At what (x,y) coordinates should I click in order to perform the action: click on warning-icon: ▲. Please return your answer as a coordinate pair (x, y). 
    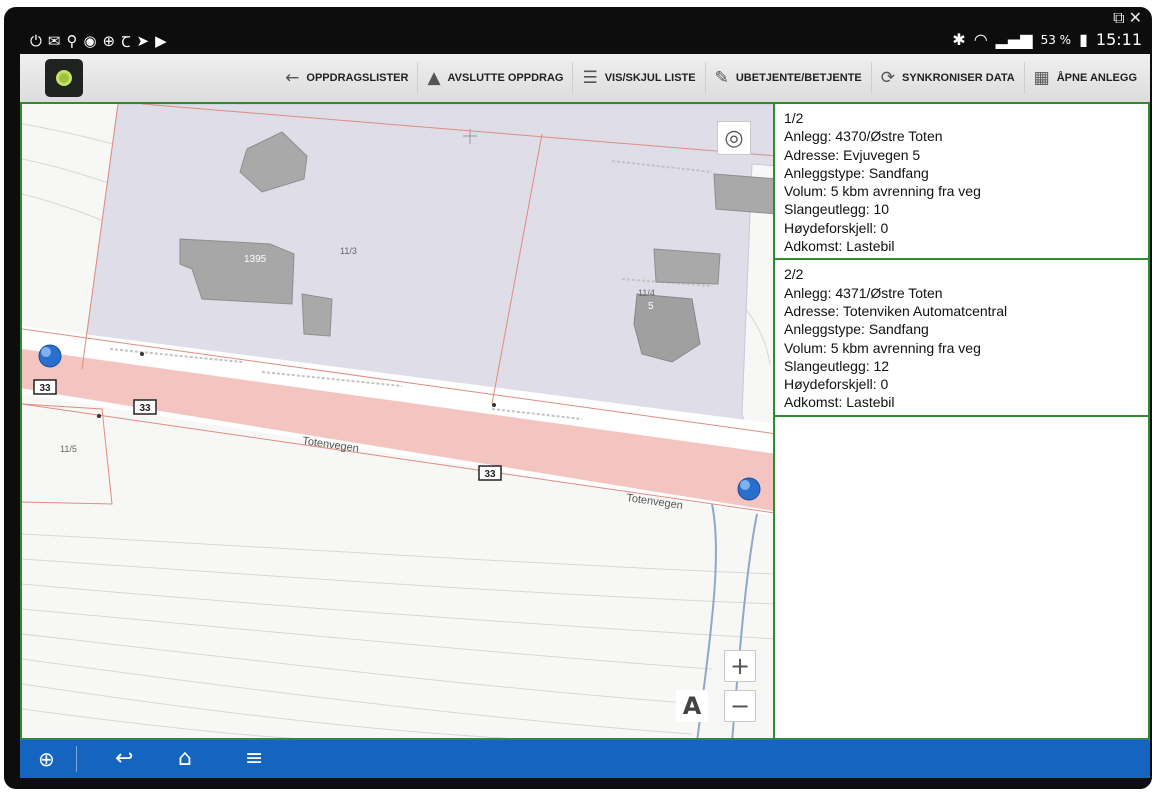
    Looking at the image, I should click on (434, 77).